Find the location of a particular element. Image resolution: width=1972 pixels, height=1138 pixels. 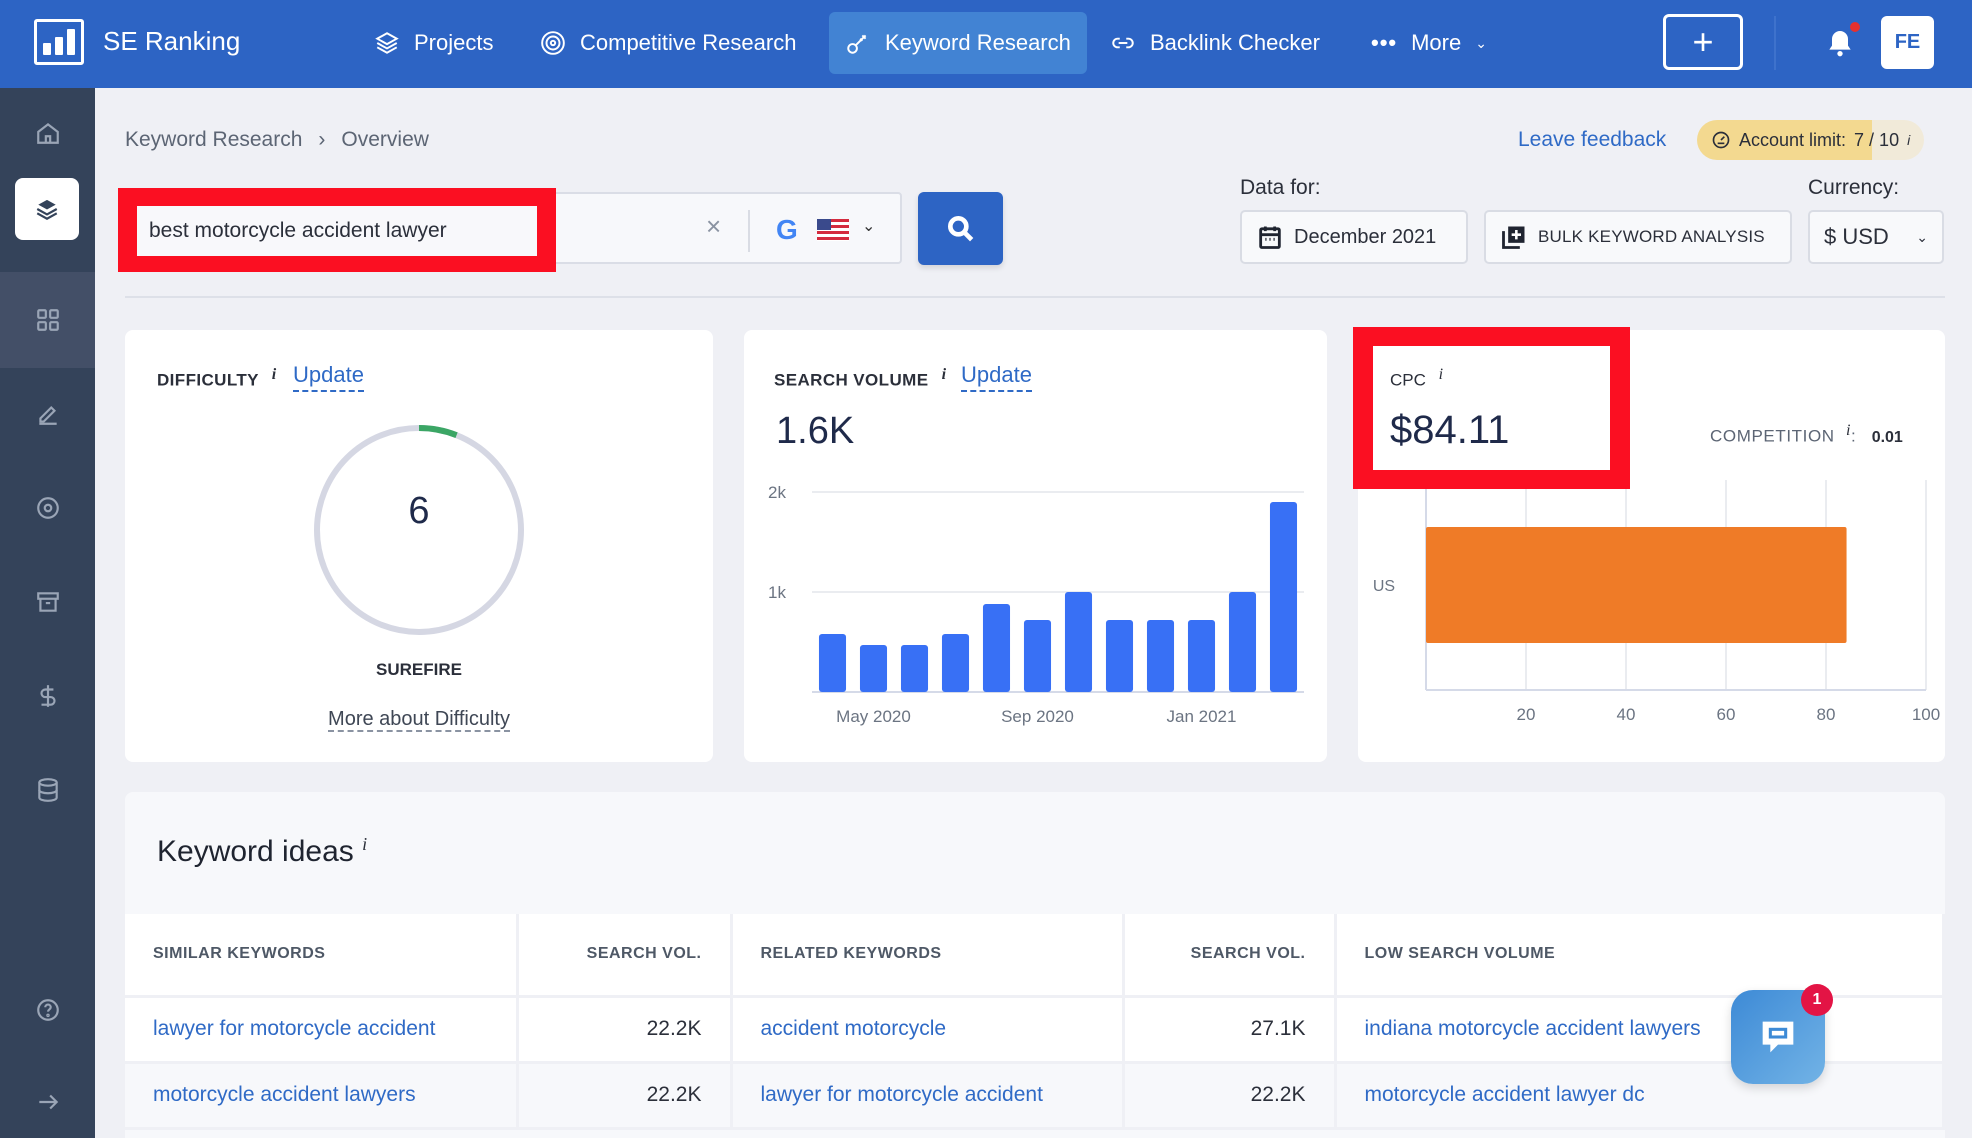

breadcrumb: Keyword Research › Overview is located at coordinates (277, 140).